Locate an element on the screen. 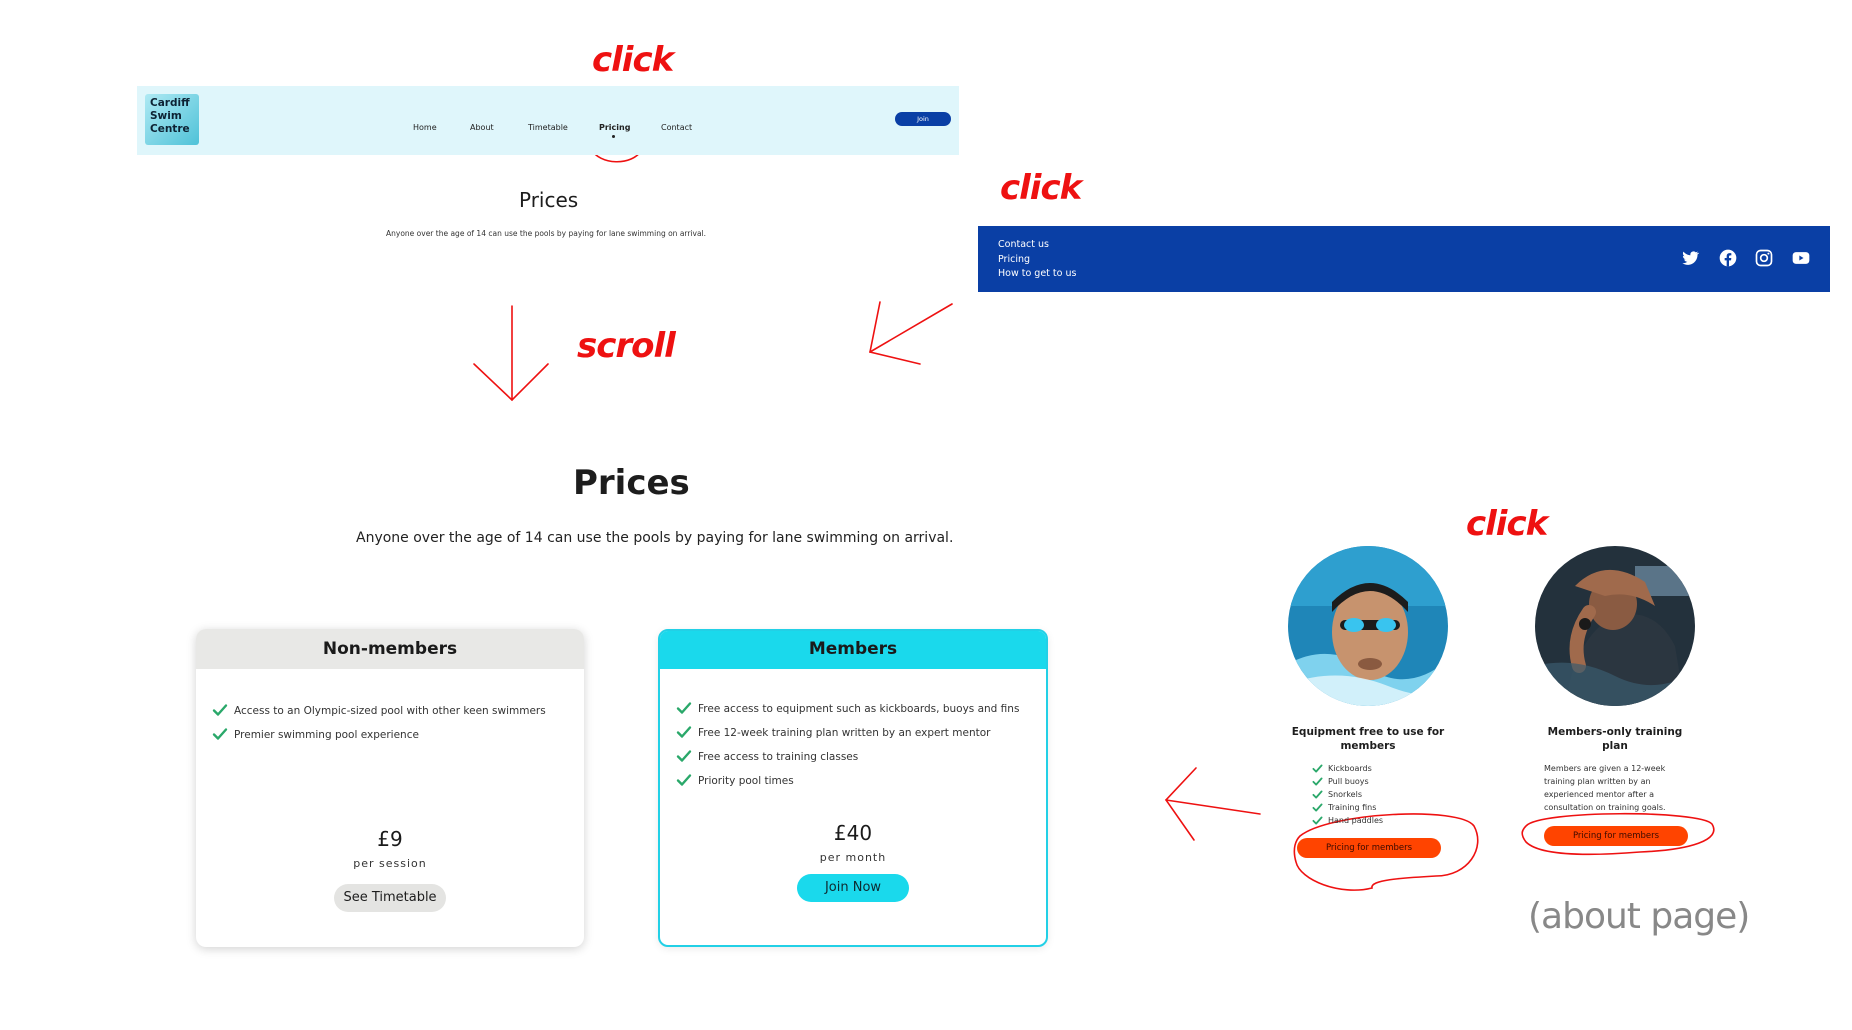  facebook-icon is located at coordinates (1728, 258).